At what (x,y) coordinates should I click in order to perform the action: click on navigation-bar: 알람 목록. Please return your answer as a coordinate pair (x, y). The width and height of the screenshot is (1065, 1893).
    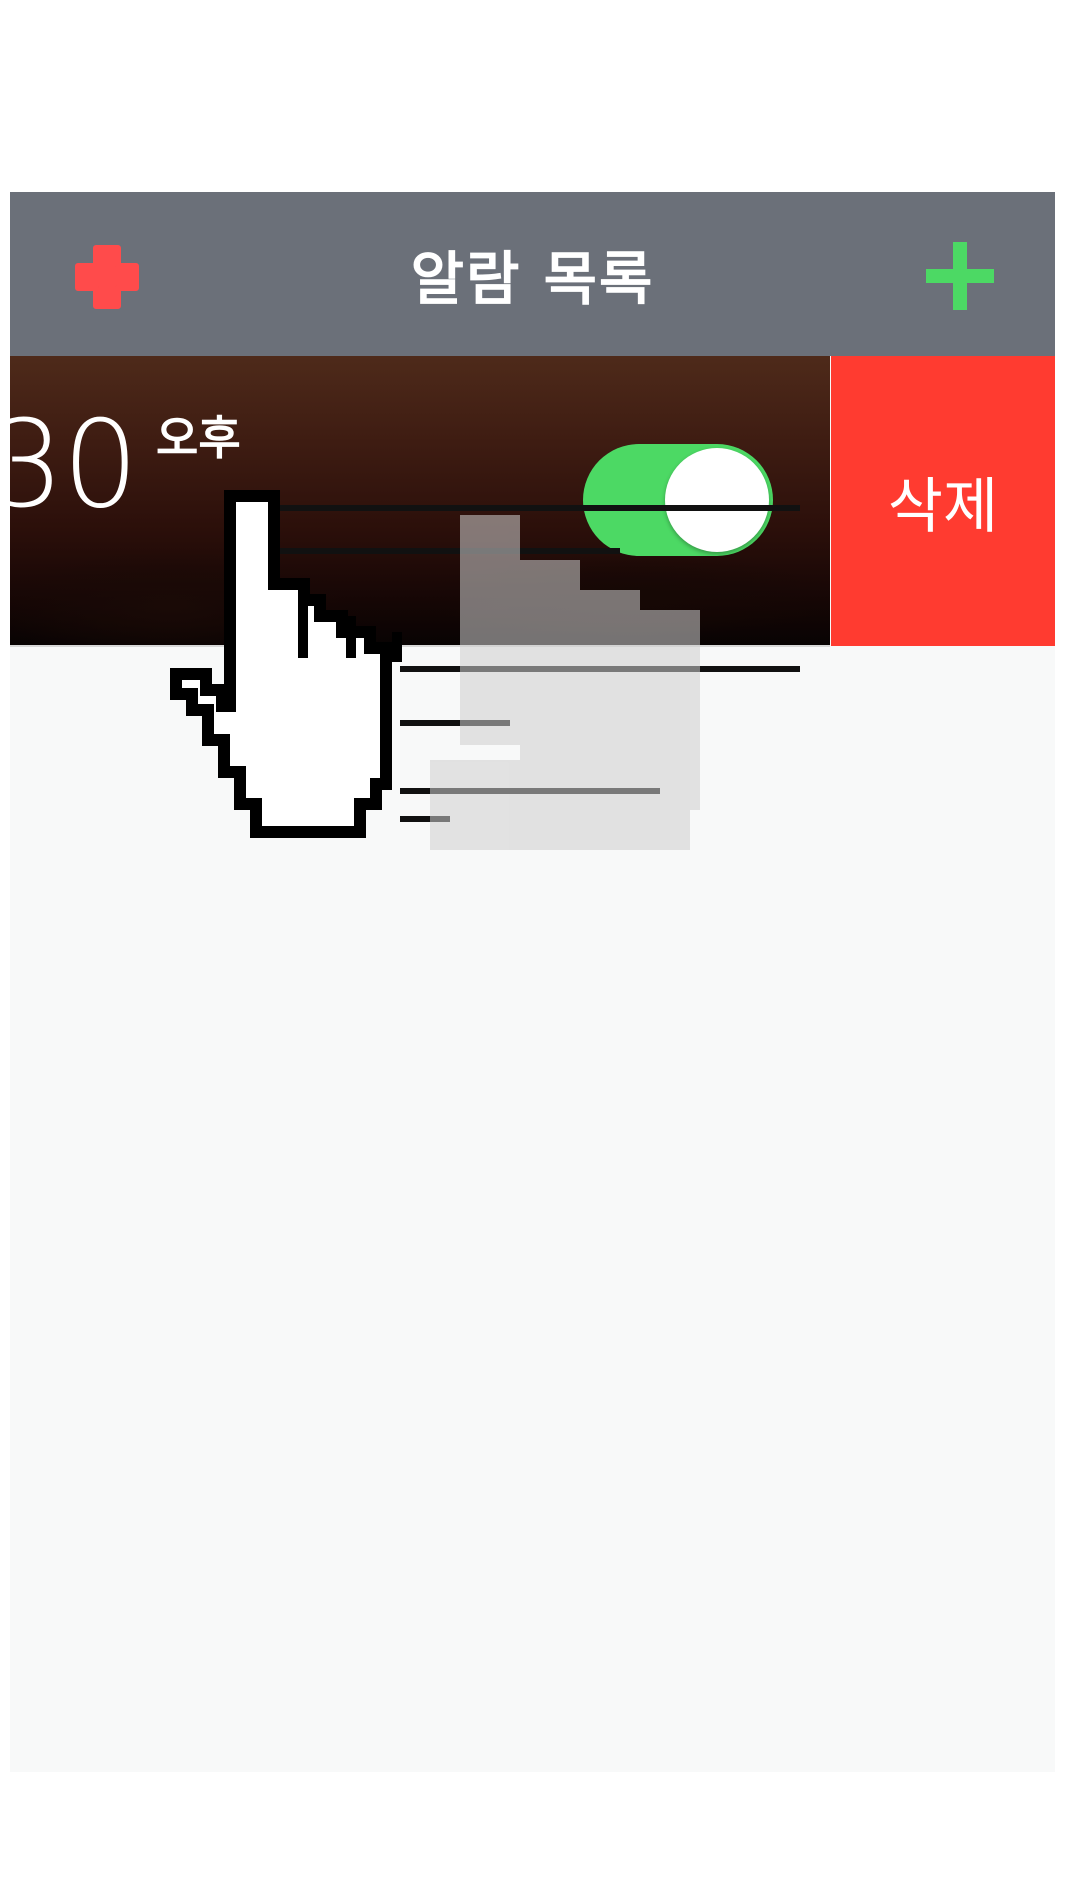
    Looking at the image, I should click on (532, 274).